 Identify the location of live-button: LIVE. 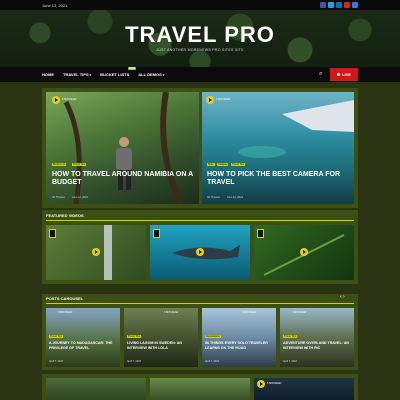
(344, 74).